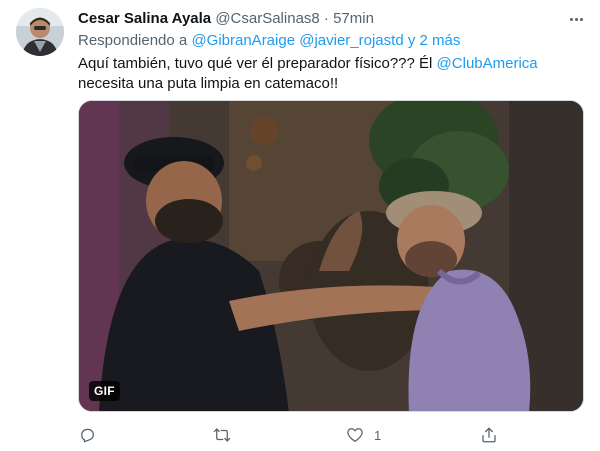  I want to click on retweet-icon, so click(222, 435).